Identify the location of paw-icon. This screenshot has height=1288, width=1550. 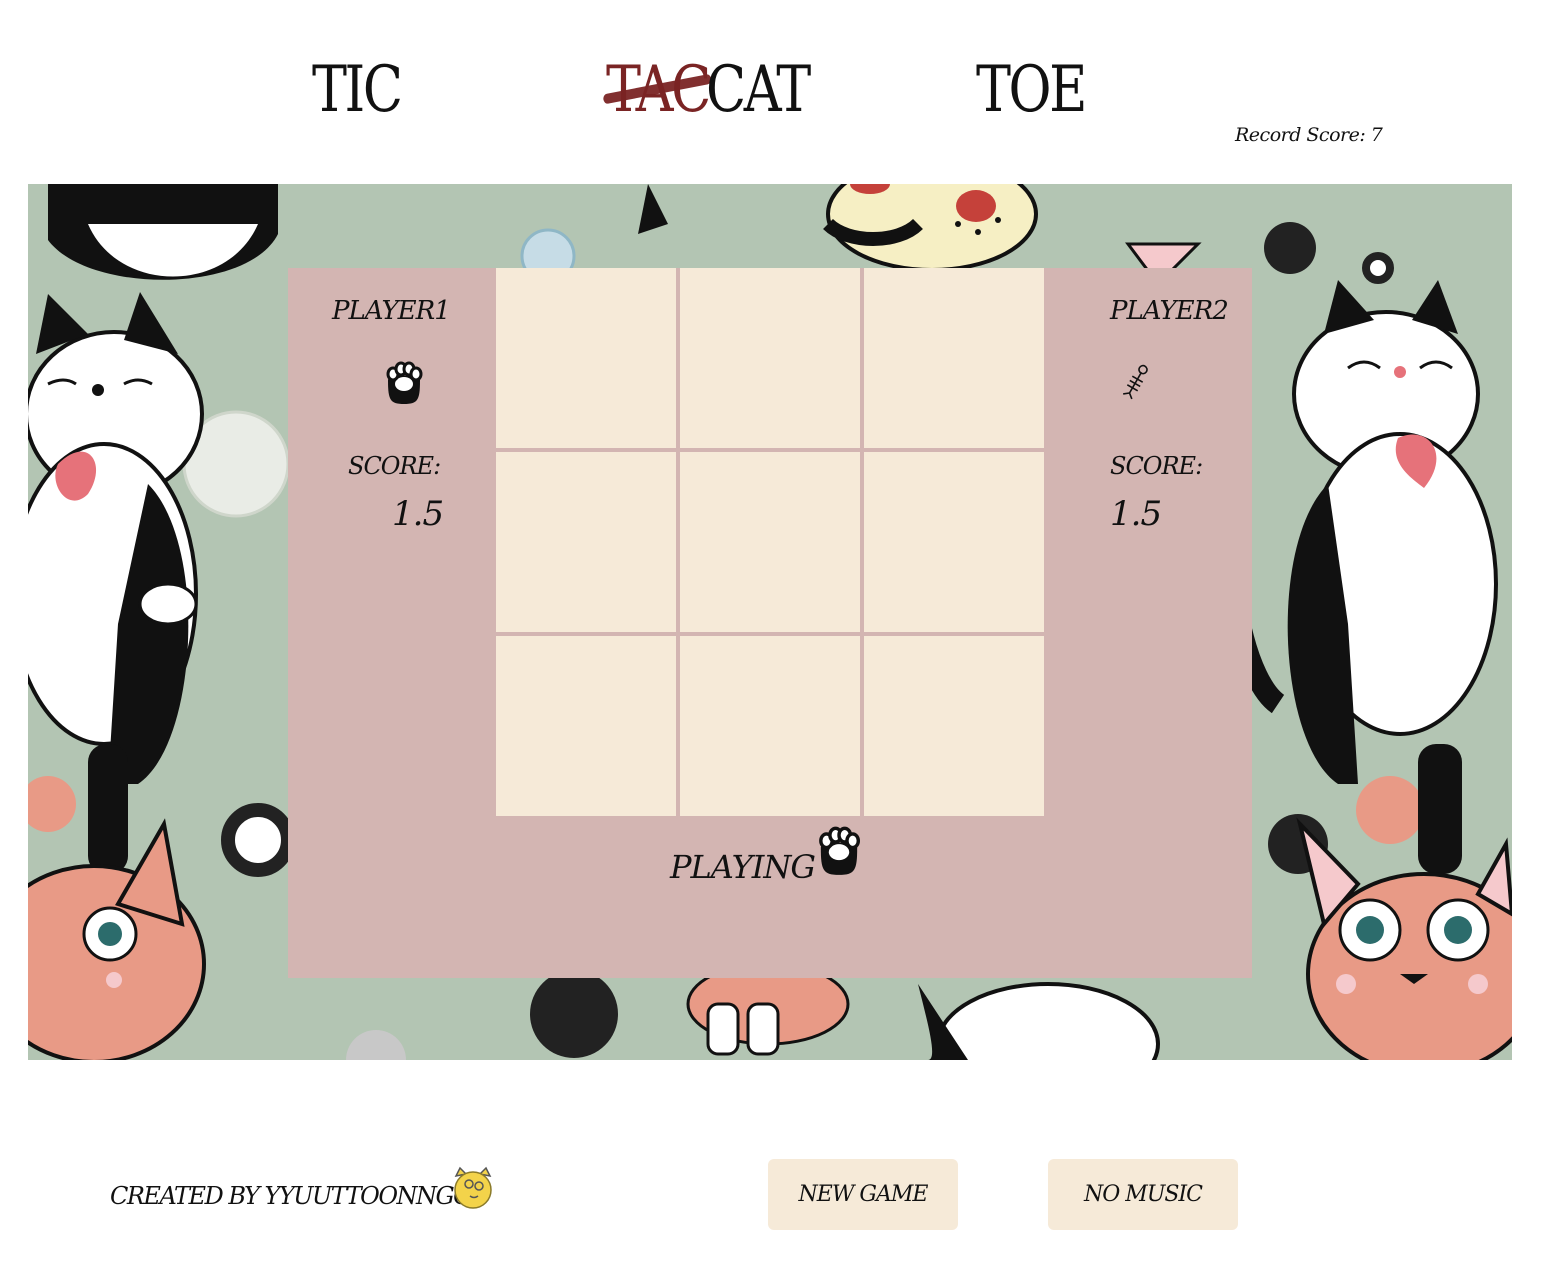
(404, 385).